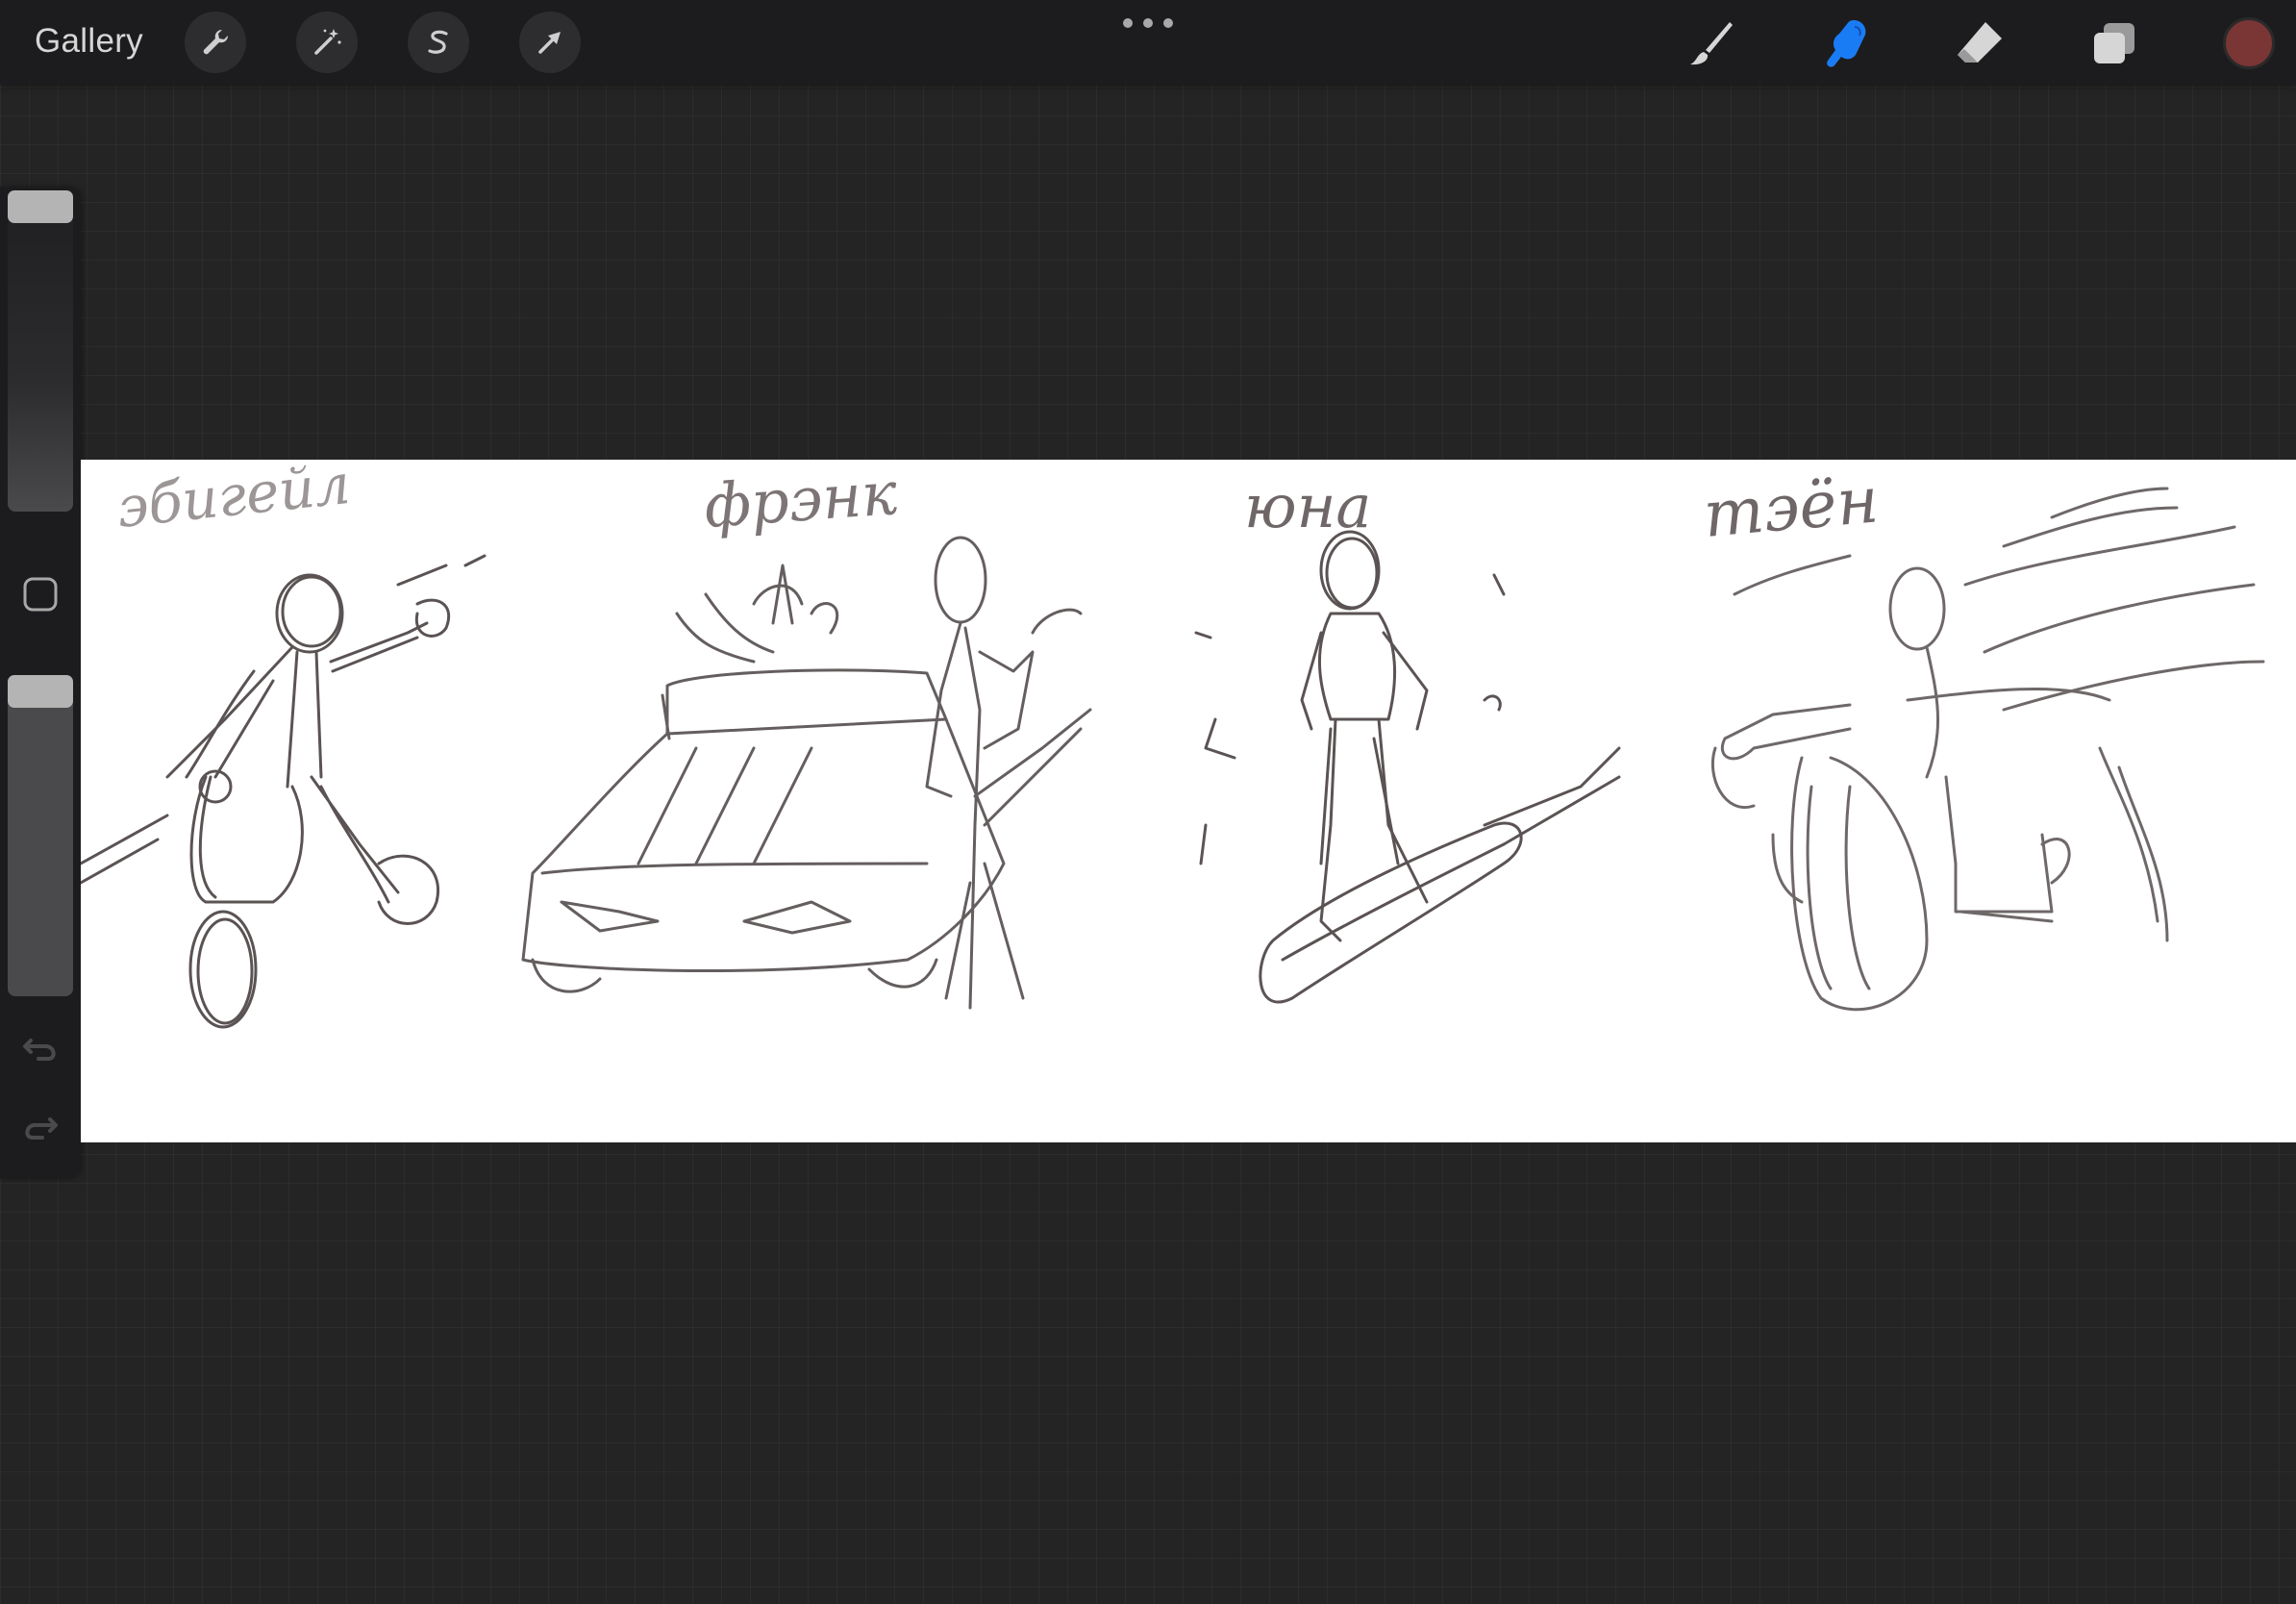  I want to click on brush-opacity-thumb, so click(40, 691).